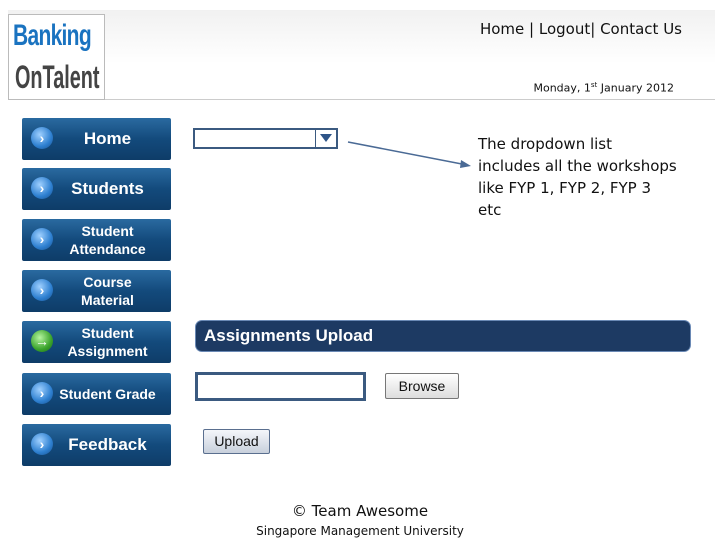 Image resolution: width=720 pixels, height=540 pixels. Describe the element at coordinates (603, 88) in the screenshot. I see `date: Monday, 1st January 2012` at that location.